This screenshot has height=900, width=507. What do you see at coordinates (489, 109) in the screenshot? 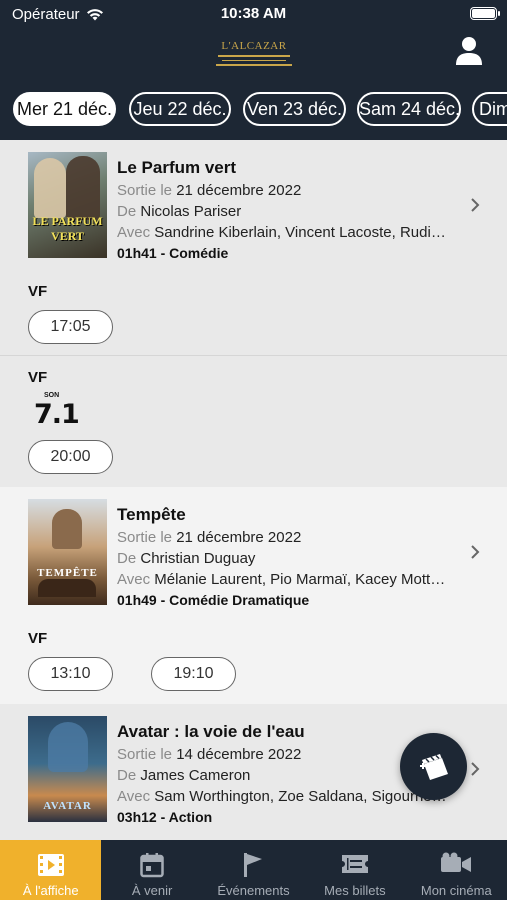
I see `date-tab-4: Dim 25 déc.` at bounding box center [489, 109].